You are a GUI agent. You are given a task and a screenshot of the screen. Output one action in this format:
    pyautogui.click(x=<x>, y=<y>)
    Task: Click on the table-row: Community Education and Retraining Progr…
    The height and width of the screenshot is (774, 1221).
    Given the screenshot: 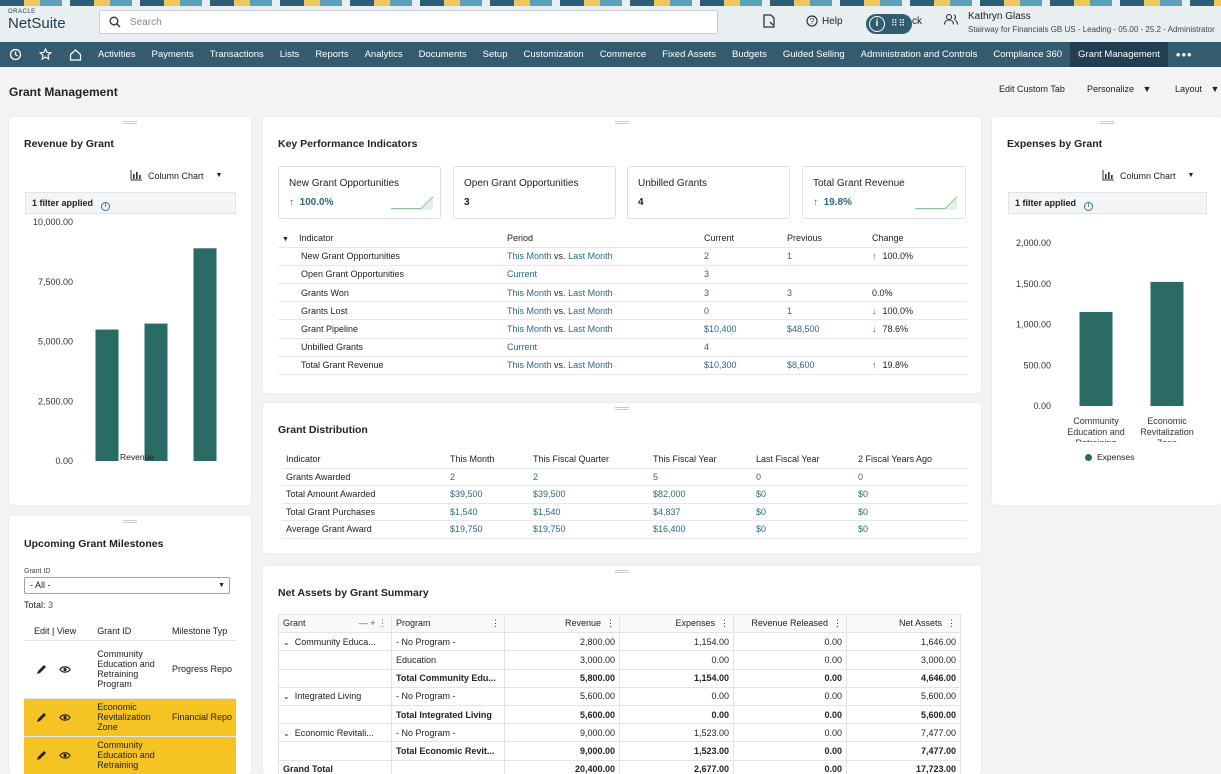 What is the action you would take?
    pyautogui.click(x=130, y=669)
    